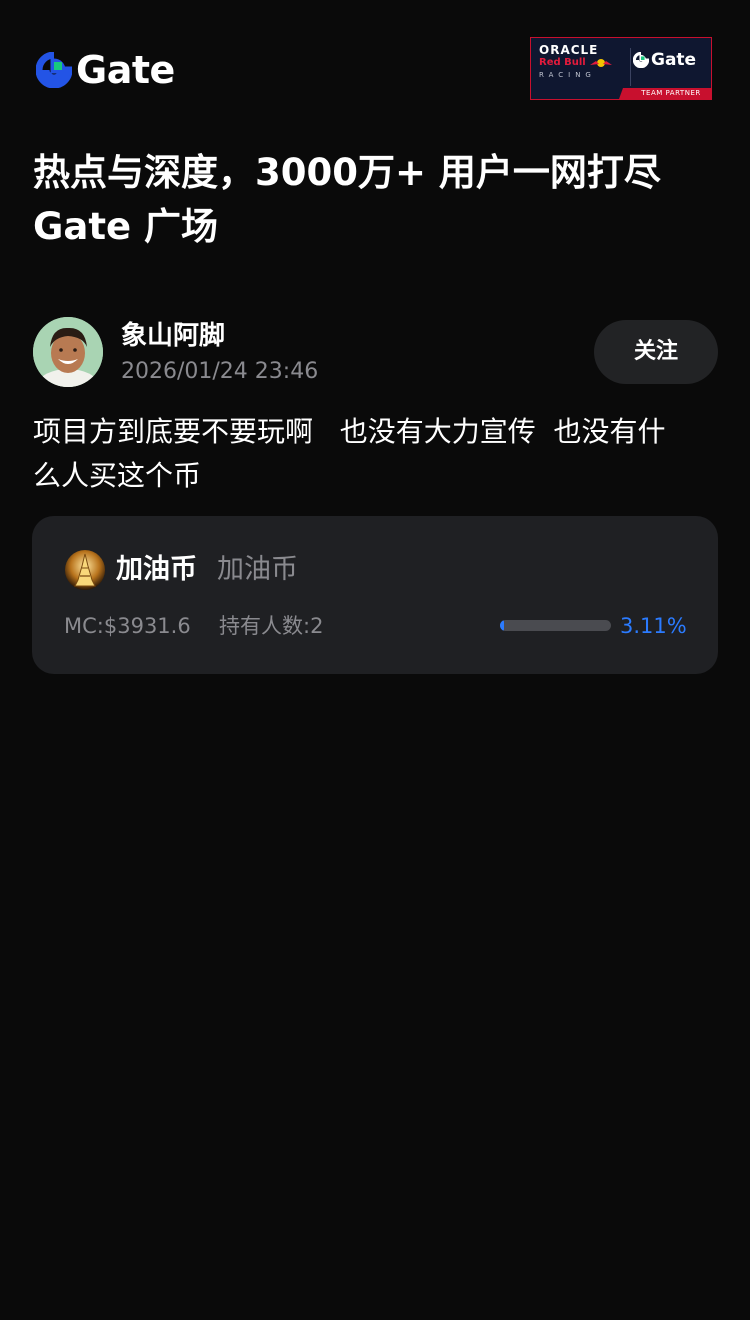 This screenshot has height=1320, width=750. I want to click on author-name: 象山阿脚, so click(173, 336).